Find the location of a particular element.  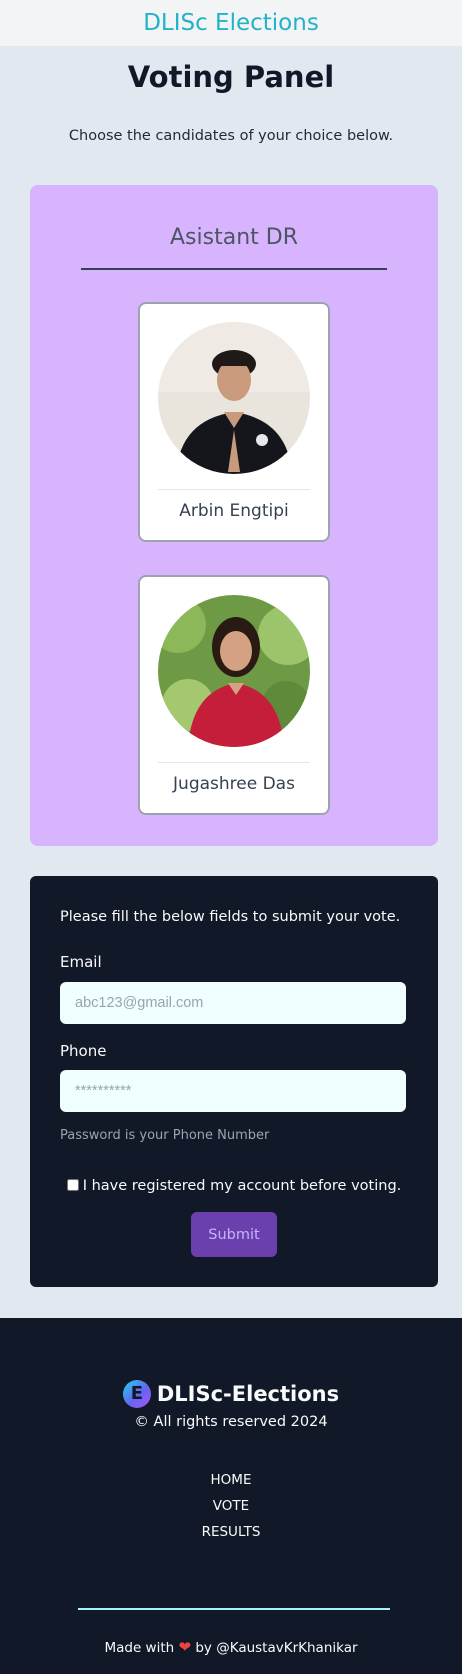

post-title-divider is located at coordinates (234, 269).